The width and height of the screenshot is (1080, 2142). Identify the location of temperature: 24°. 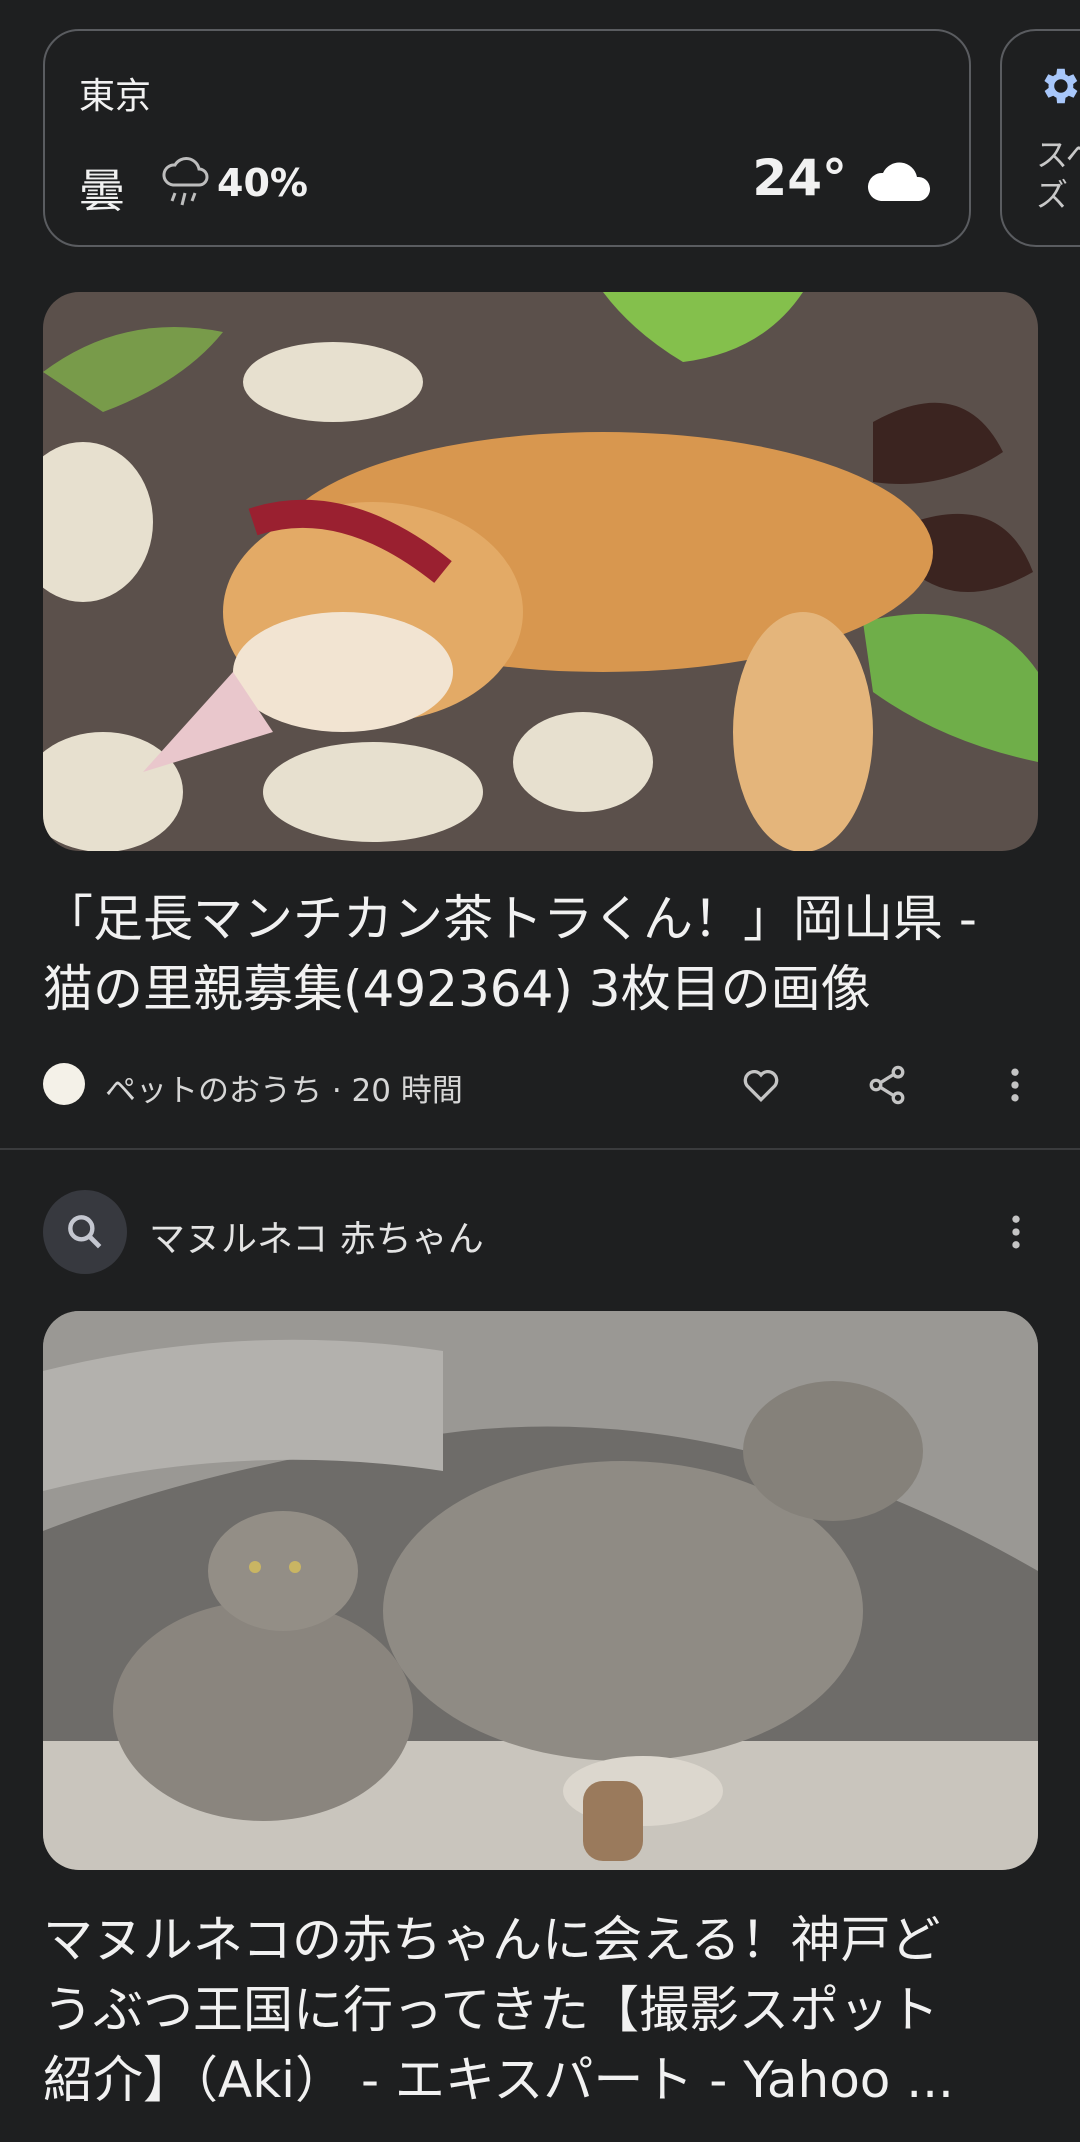
(799, 178).